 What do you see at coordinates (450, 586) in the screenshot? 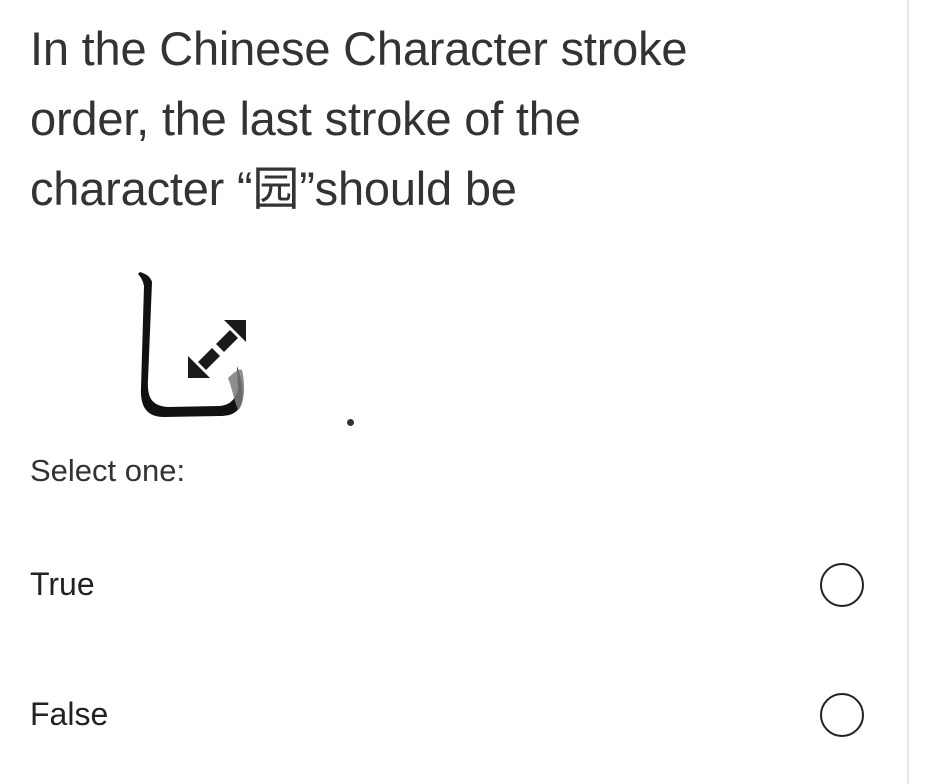
I see `option-true: True` at bounding box center [450, 586].